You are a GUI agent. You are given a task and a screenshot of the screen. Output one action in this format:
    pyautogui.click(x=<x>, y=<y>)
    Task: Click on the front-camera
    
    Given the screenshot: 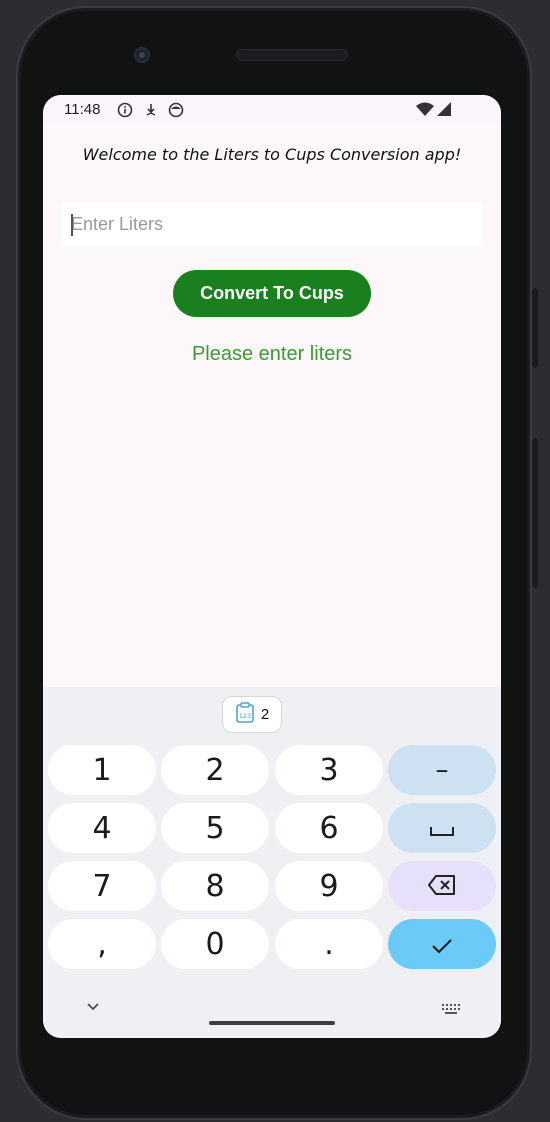 What is the action you would take?
    pyautogui.click(x=142, y=55)
    